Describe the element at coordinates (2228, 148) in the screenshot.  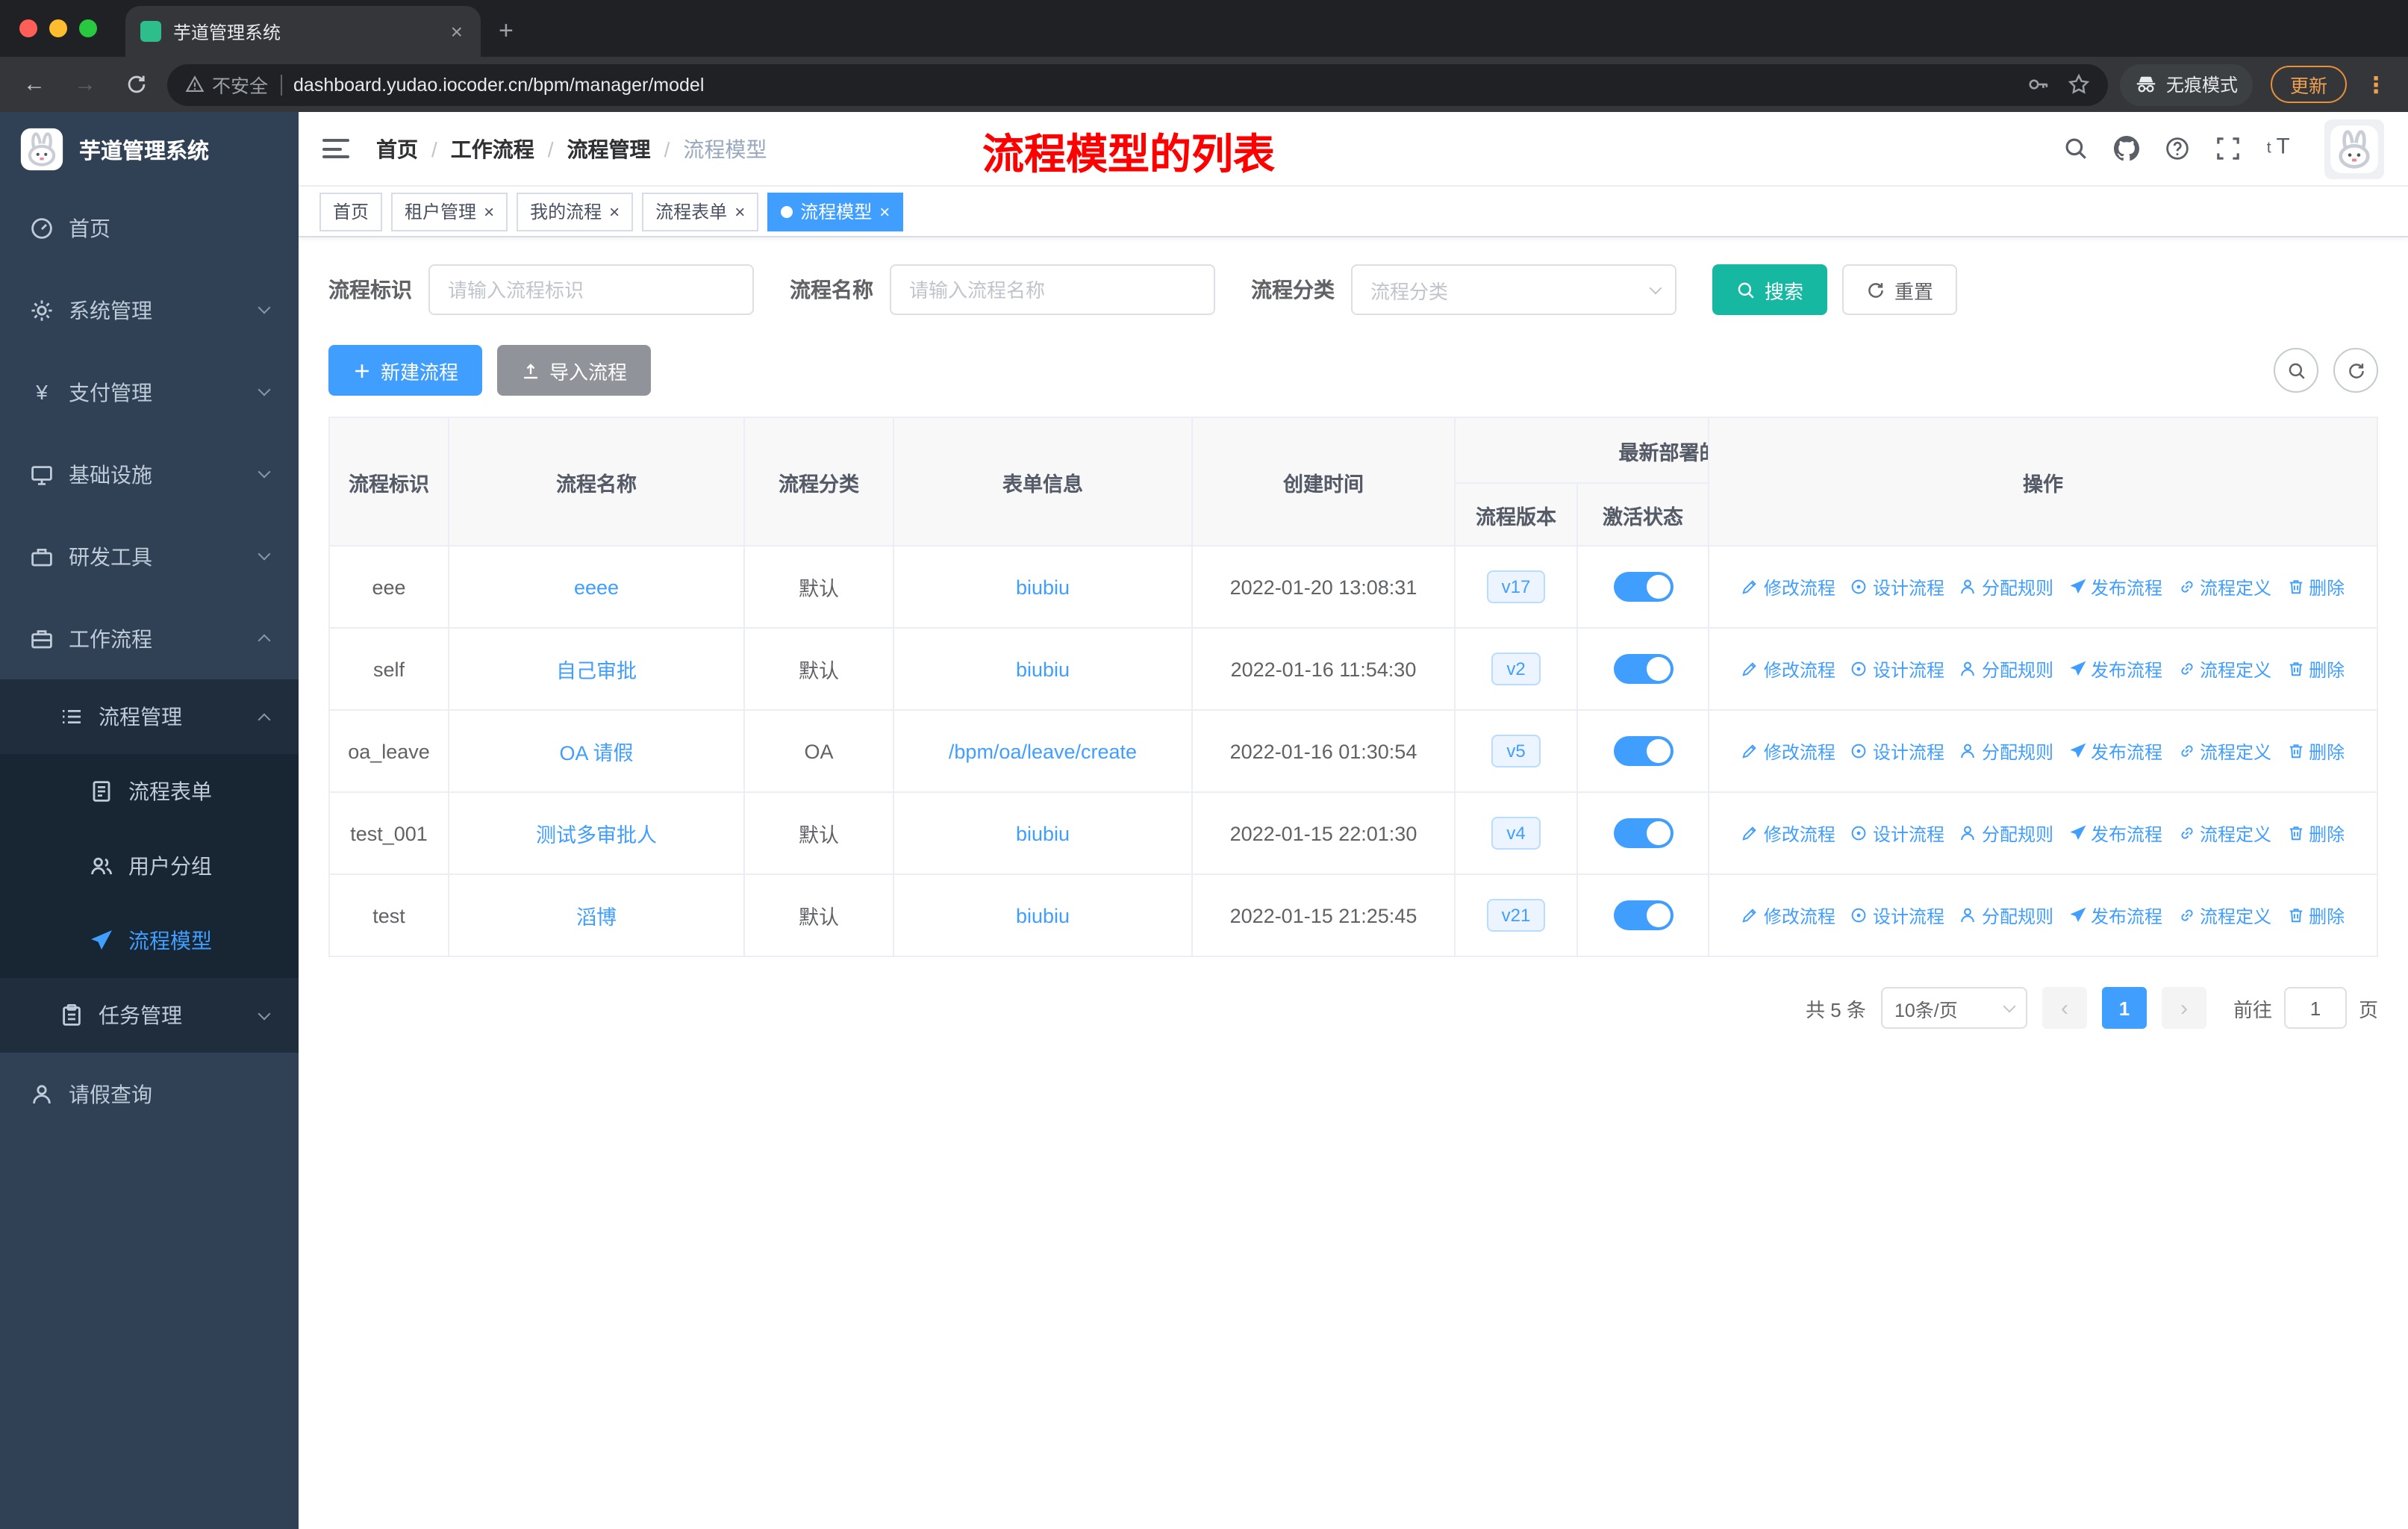
I see `fullscreen-icon` at that location.